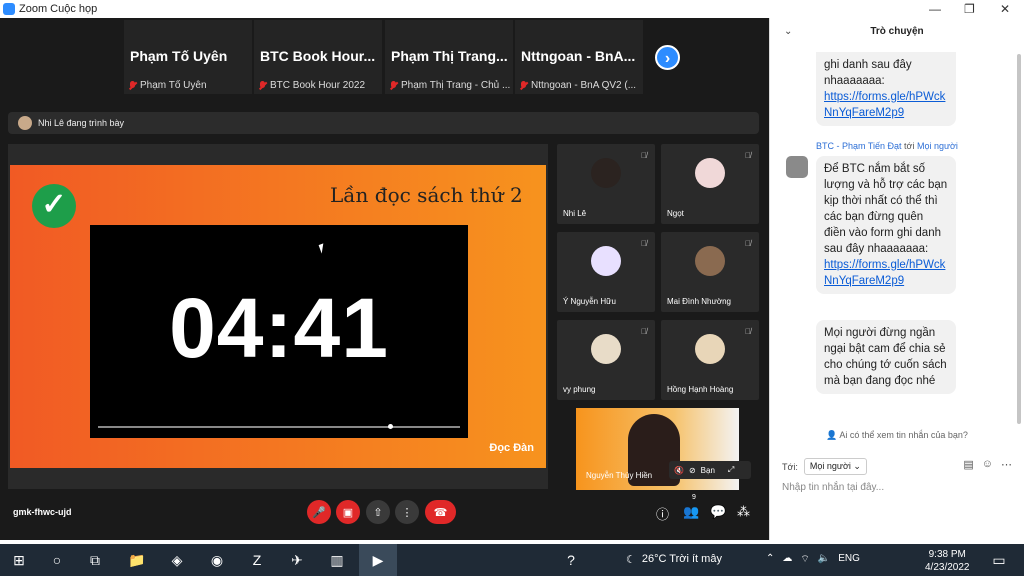  I want to click on emoji-icon: ☺, so click(987, 464).